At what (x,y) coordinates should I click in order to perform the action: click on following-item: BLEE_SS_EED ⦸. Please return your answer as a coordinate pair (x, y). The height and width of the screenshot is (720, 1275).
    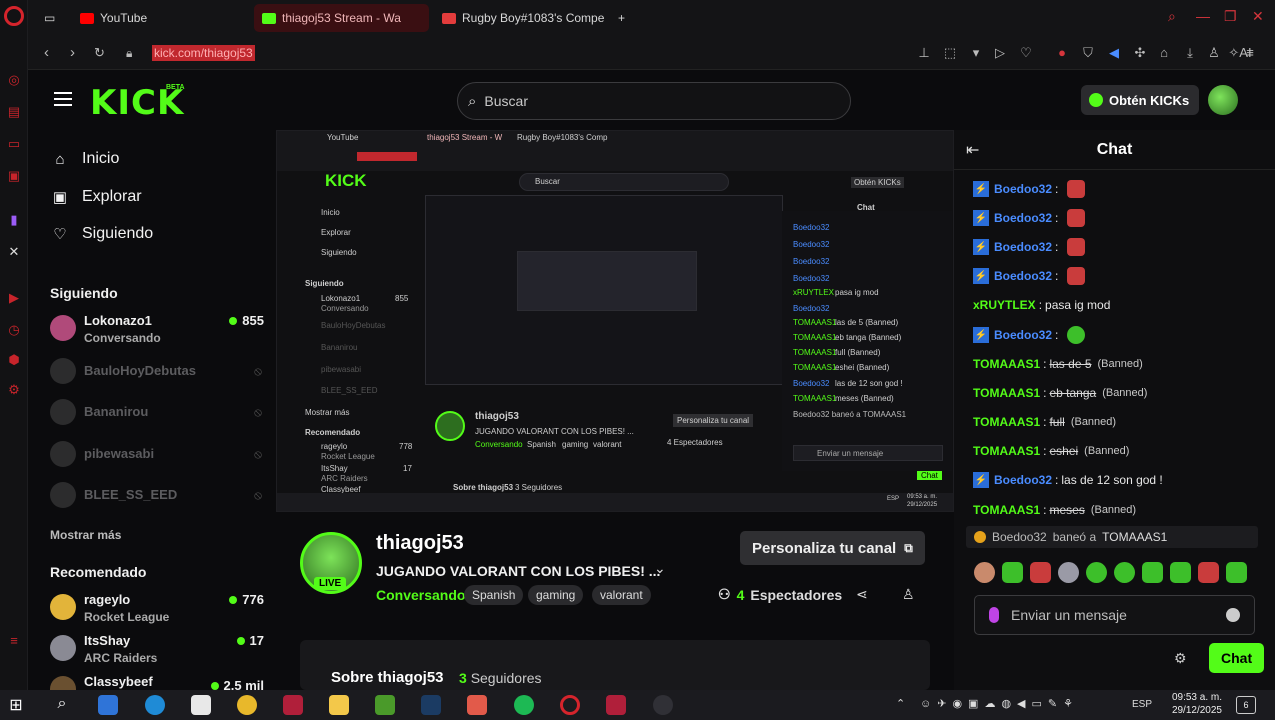
    Looking at the image, I should click on (157, 496).